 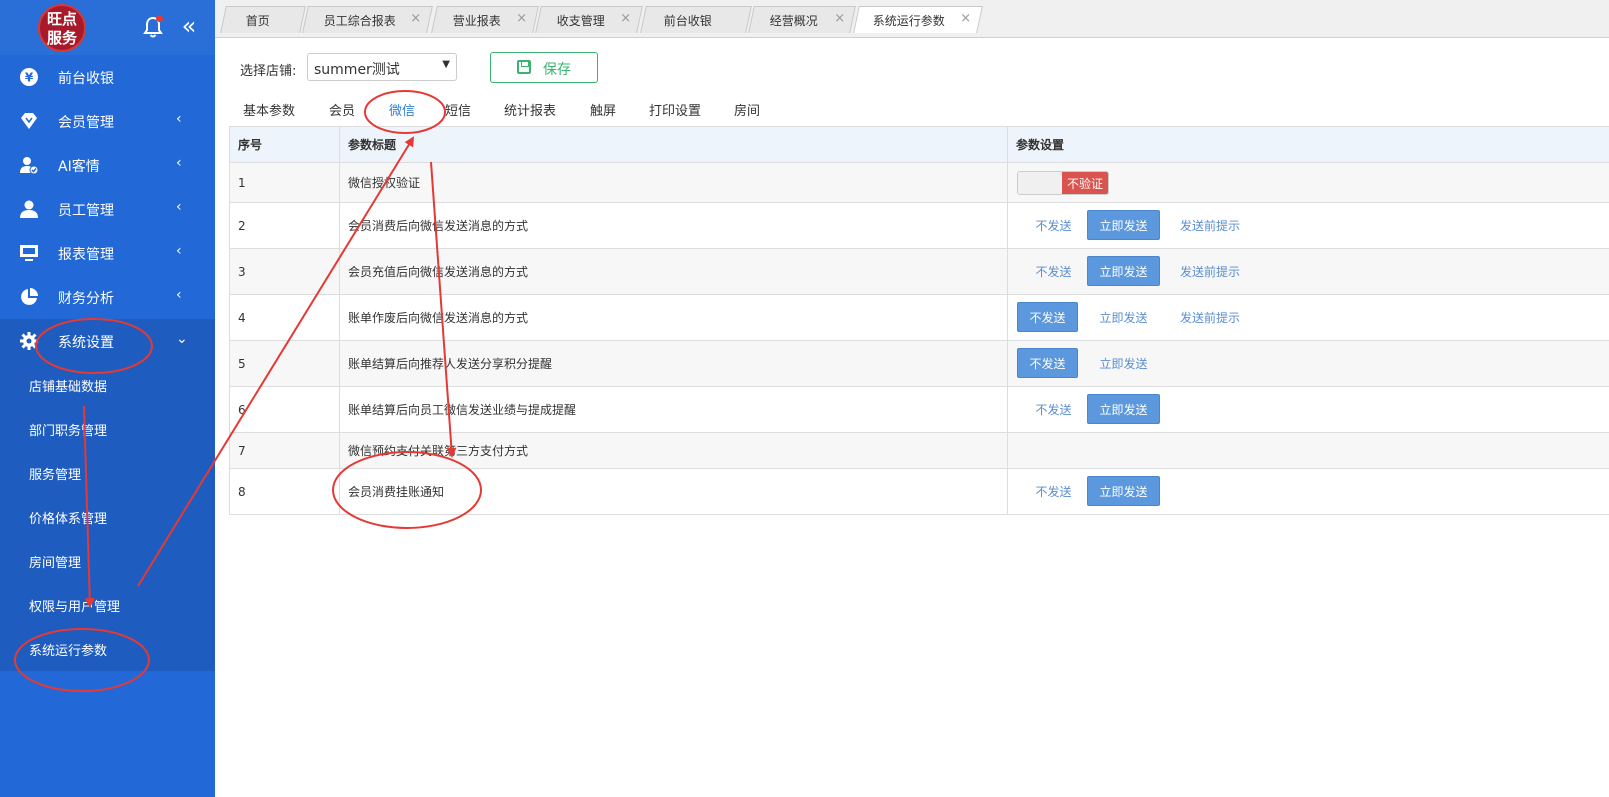 What do you see at coordinates (1040, 145) in the screenshot?
I see `column-header-setting: 参数设置` at bounding box center [1040, 145].